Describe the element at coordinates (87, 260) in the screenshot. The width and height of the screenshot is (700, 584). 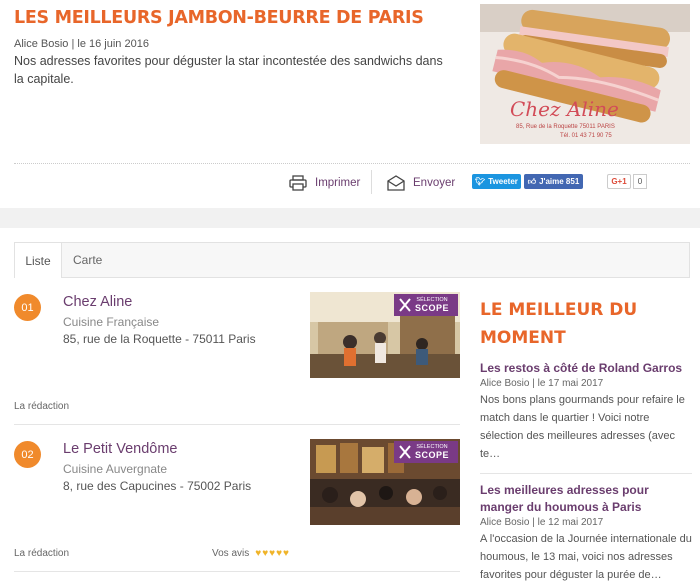
I see `tab-carte: Carte` at that location.